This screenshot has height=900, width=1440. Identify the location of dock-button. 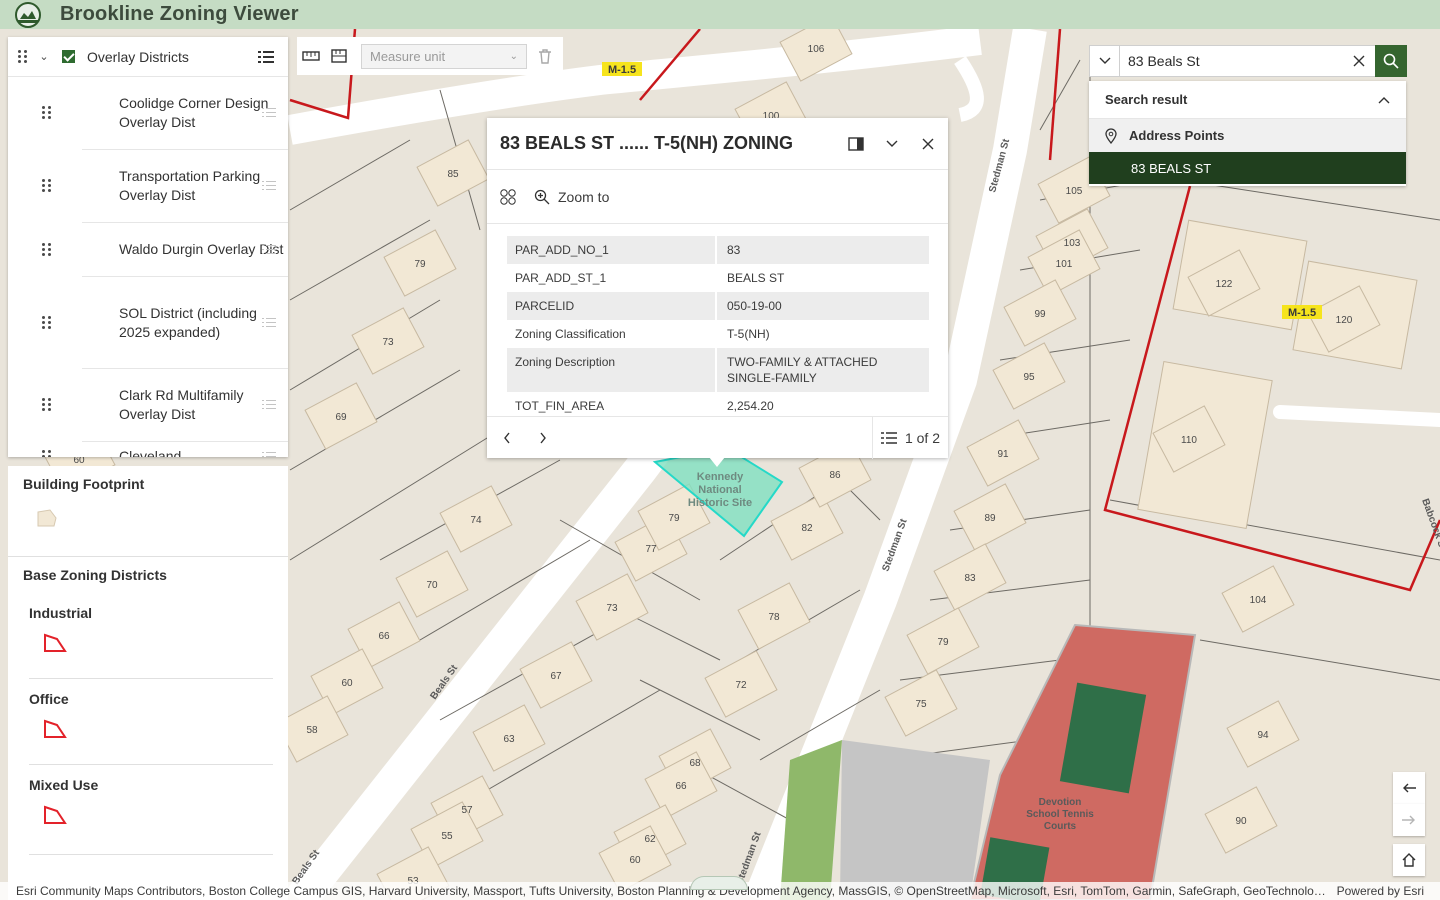
(856, 144).